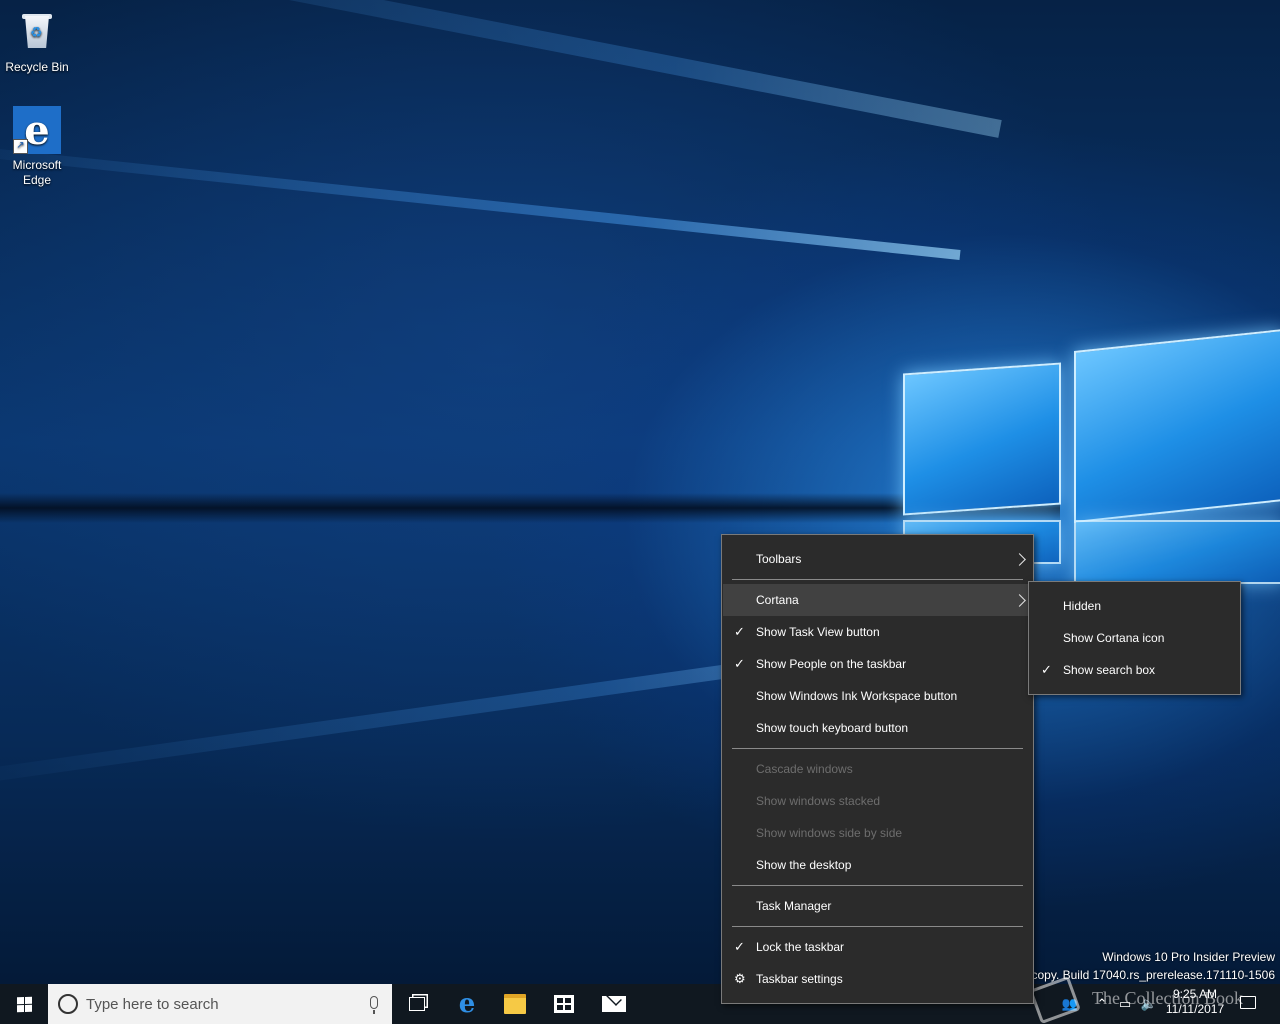 This screenshot has width=1280, height=1024. What do you see at coordinates (740, 978) in the screenshot?
I see `gear-icon: ⚙` at bounding box center [740, 978].